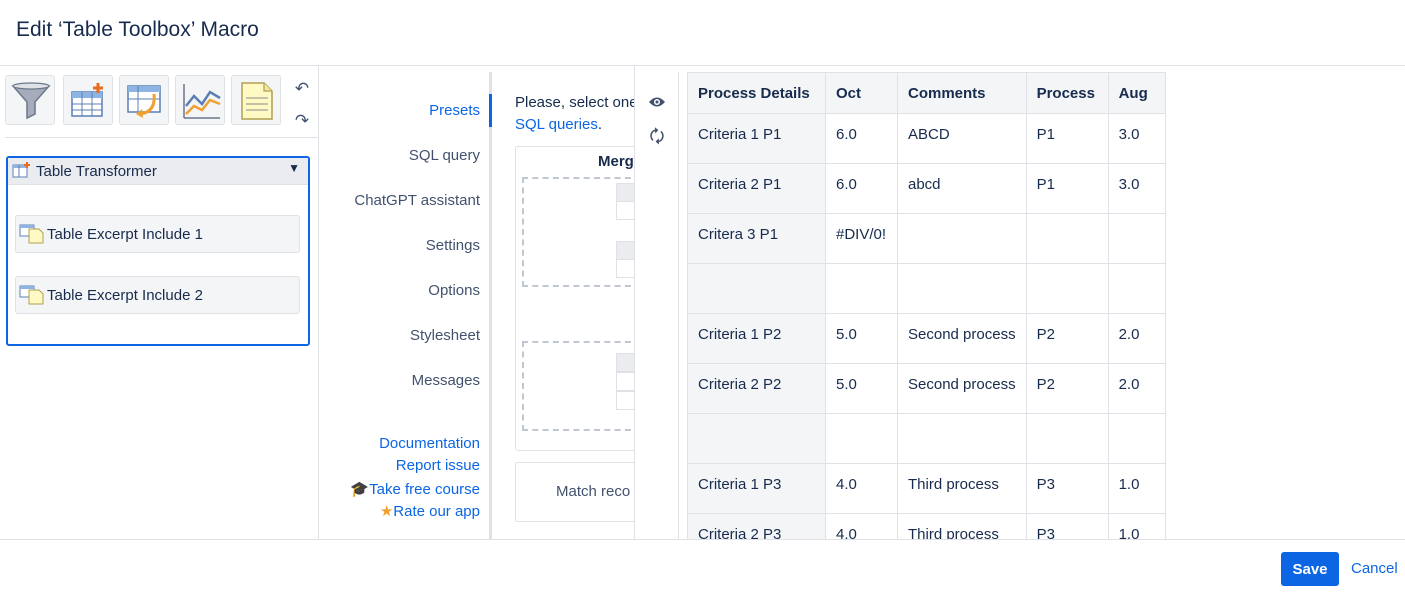  What do you see at coordinates (962, 188) in the screenshot?
I see `table-cell: abcd` at bounding box center [962, 188].